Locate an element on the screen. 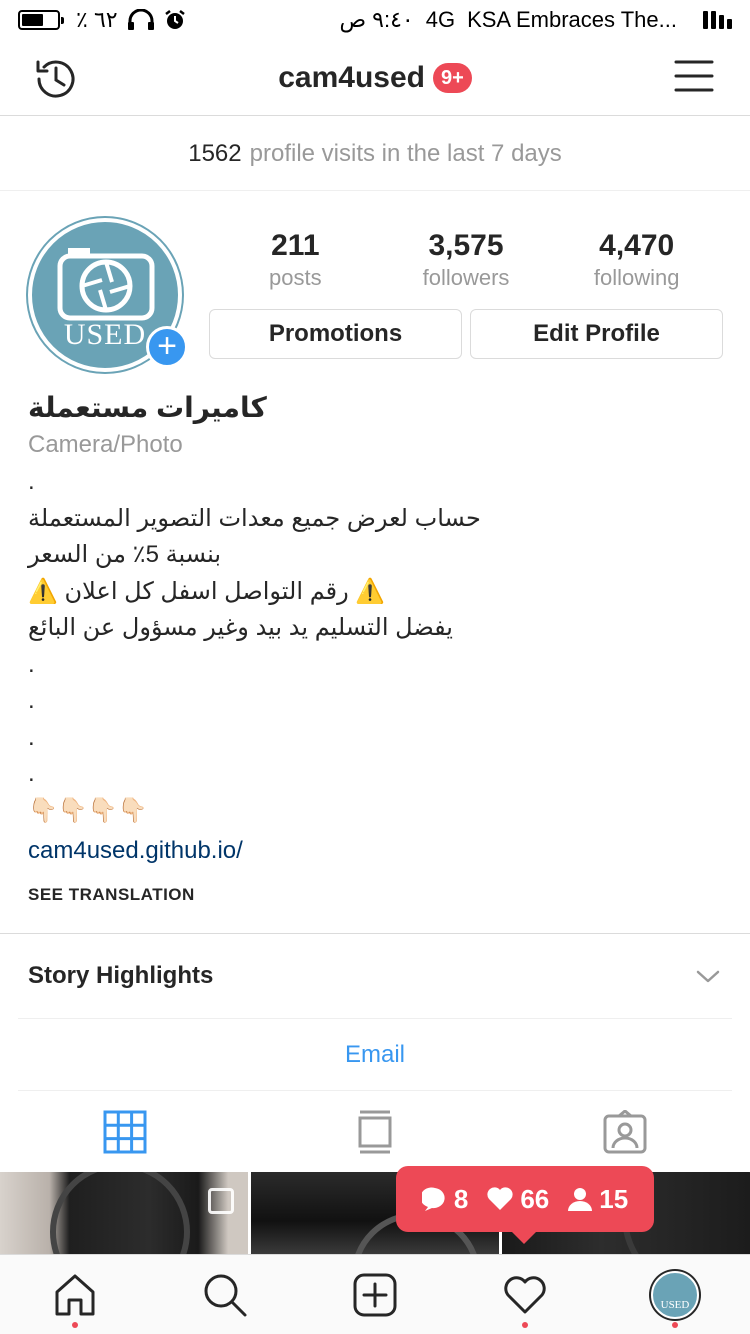 Image resolution: width=750 pixels, height=1334 pixels. battery-fill is located at coordinates (33, 20).